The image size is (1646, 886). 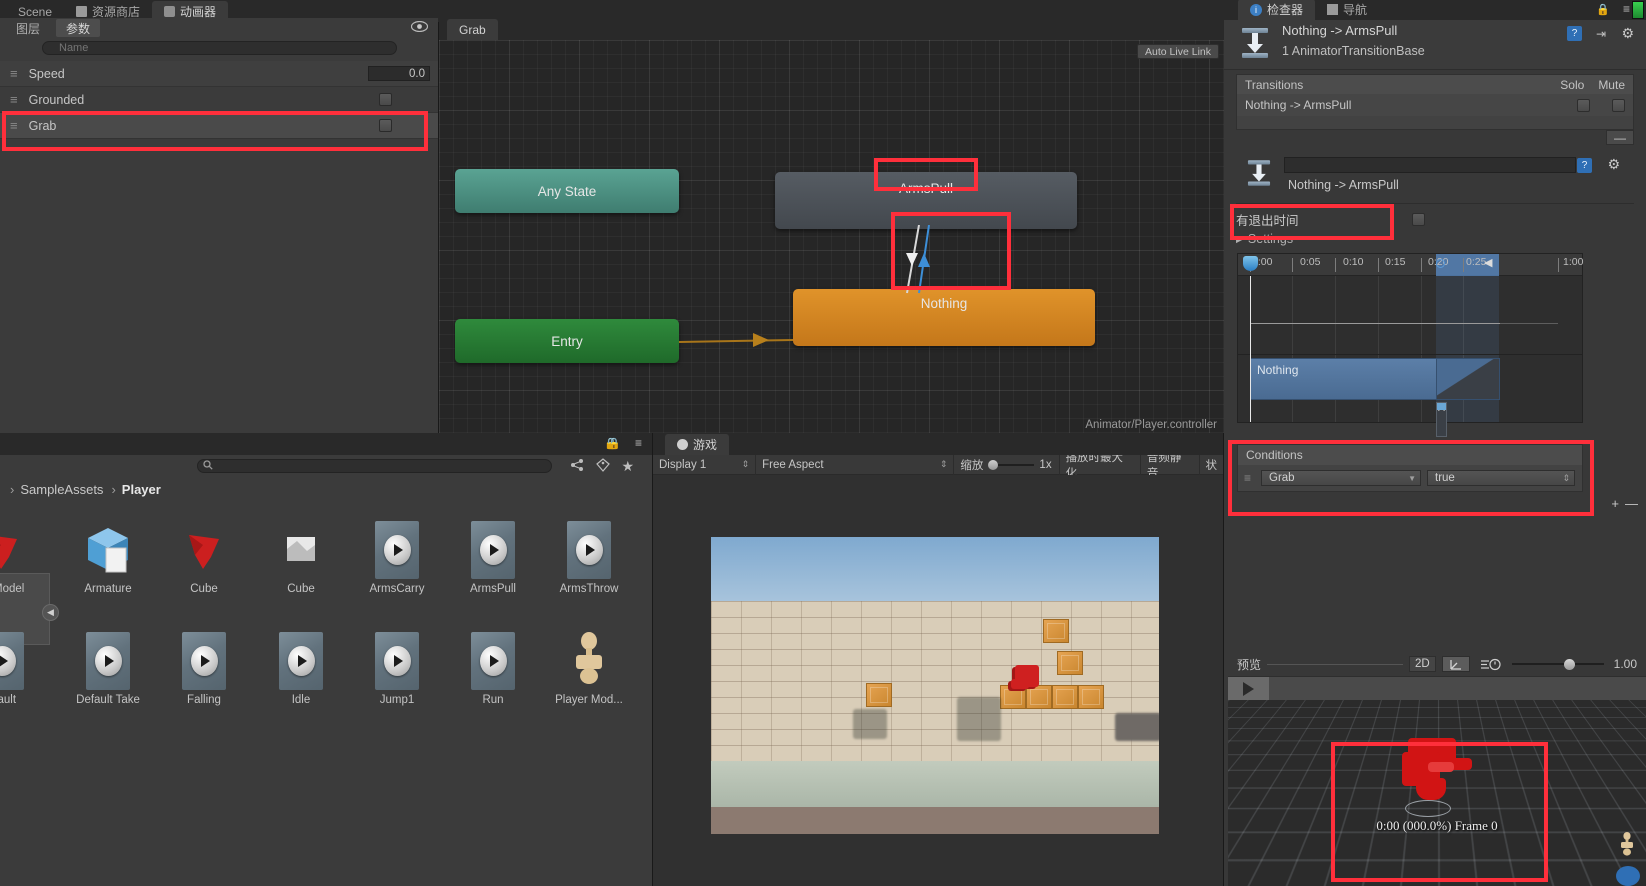 I want to click on state-node-nothing: Nothing, so click(x=944, y=317).